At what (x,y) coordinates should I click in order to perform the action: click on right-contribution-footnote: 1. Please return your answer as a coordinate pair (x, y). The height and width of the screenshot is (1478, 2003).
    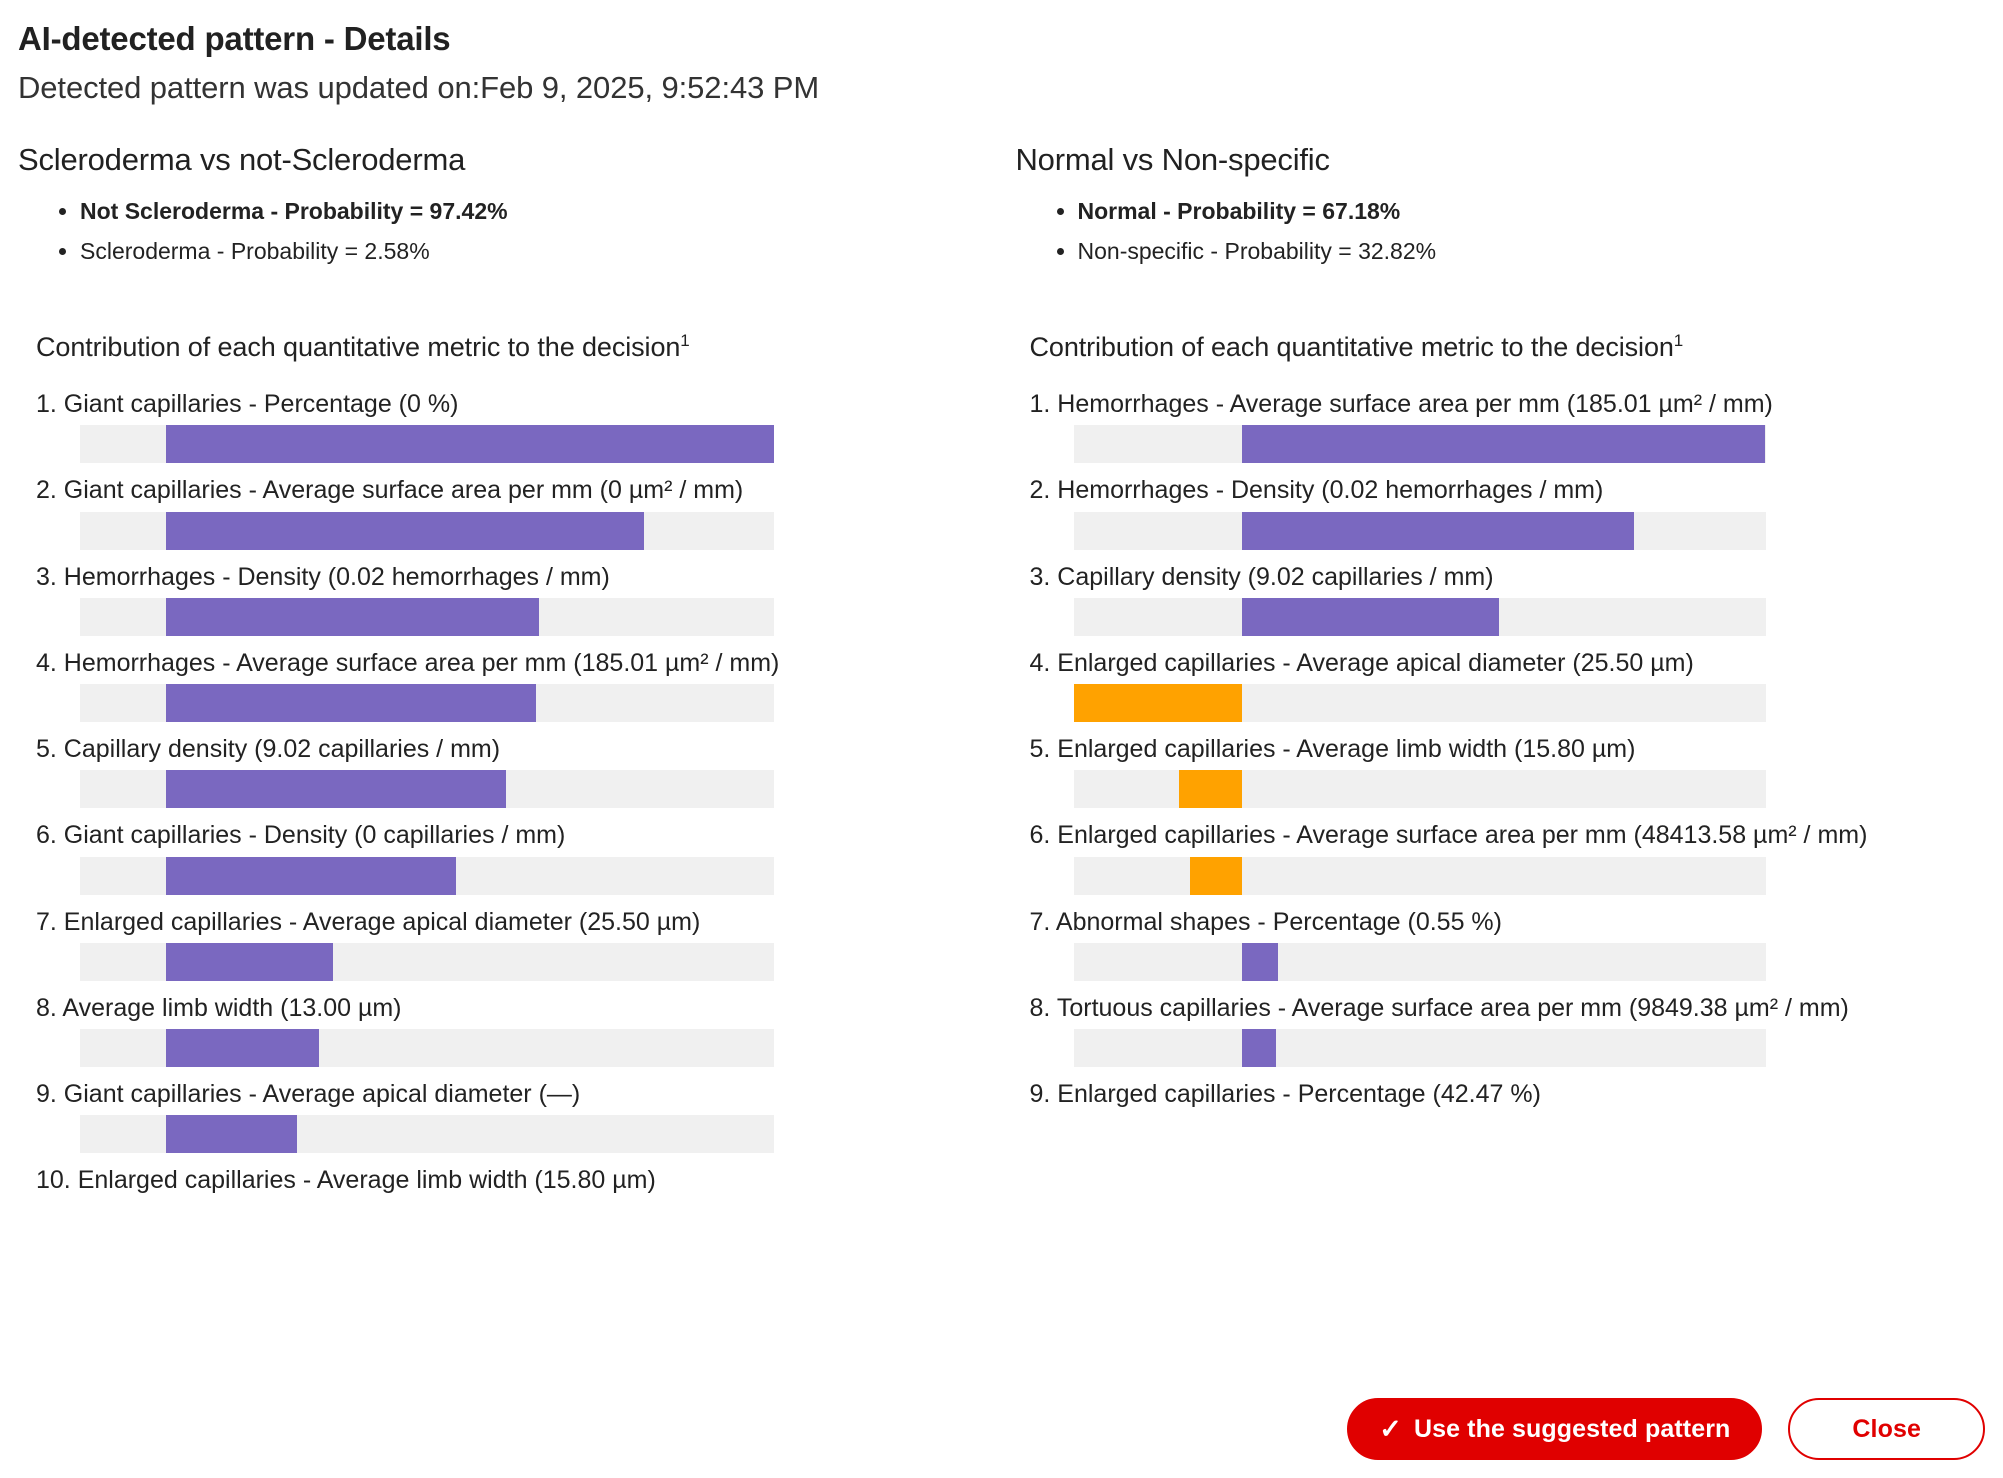
    Looking at the image, I should click on (1678, 341).